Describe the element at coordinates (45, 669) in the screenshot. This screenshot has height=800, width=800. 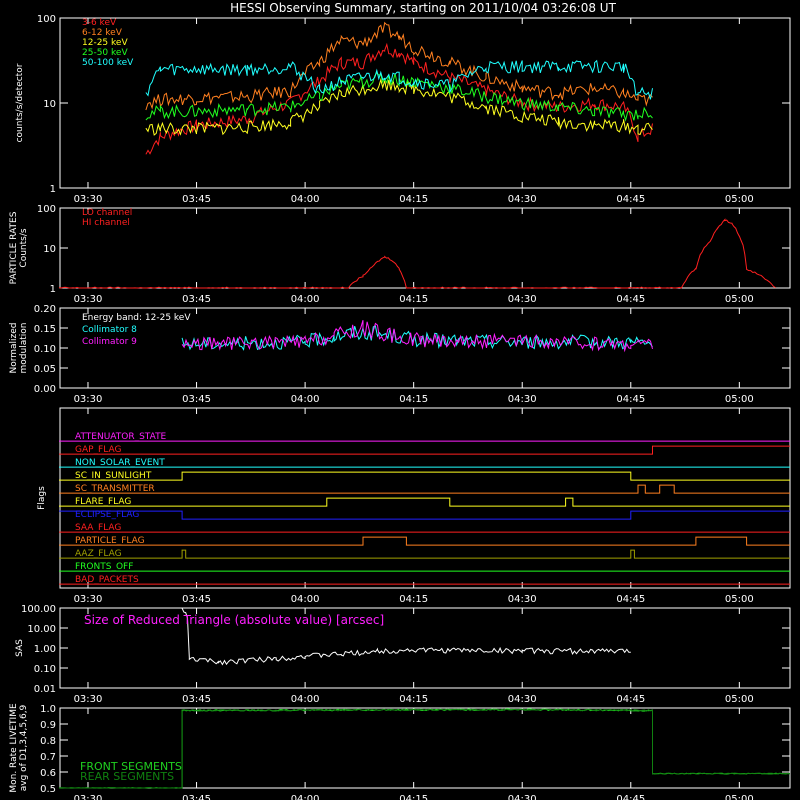
I see `y-tick-label: 0.10` at that location.